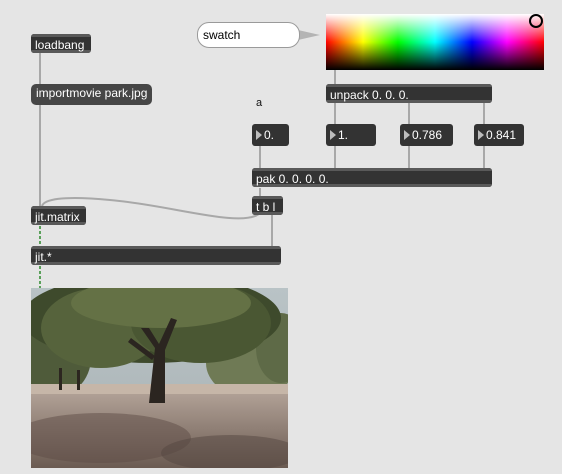 The width and height of the screenshot is (562, 474). What do you see at coordinates (351, 135) in the screenshot?
I see `number-box-2: 1.` at bounding box center [351, 135].